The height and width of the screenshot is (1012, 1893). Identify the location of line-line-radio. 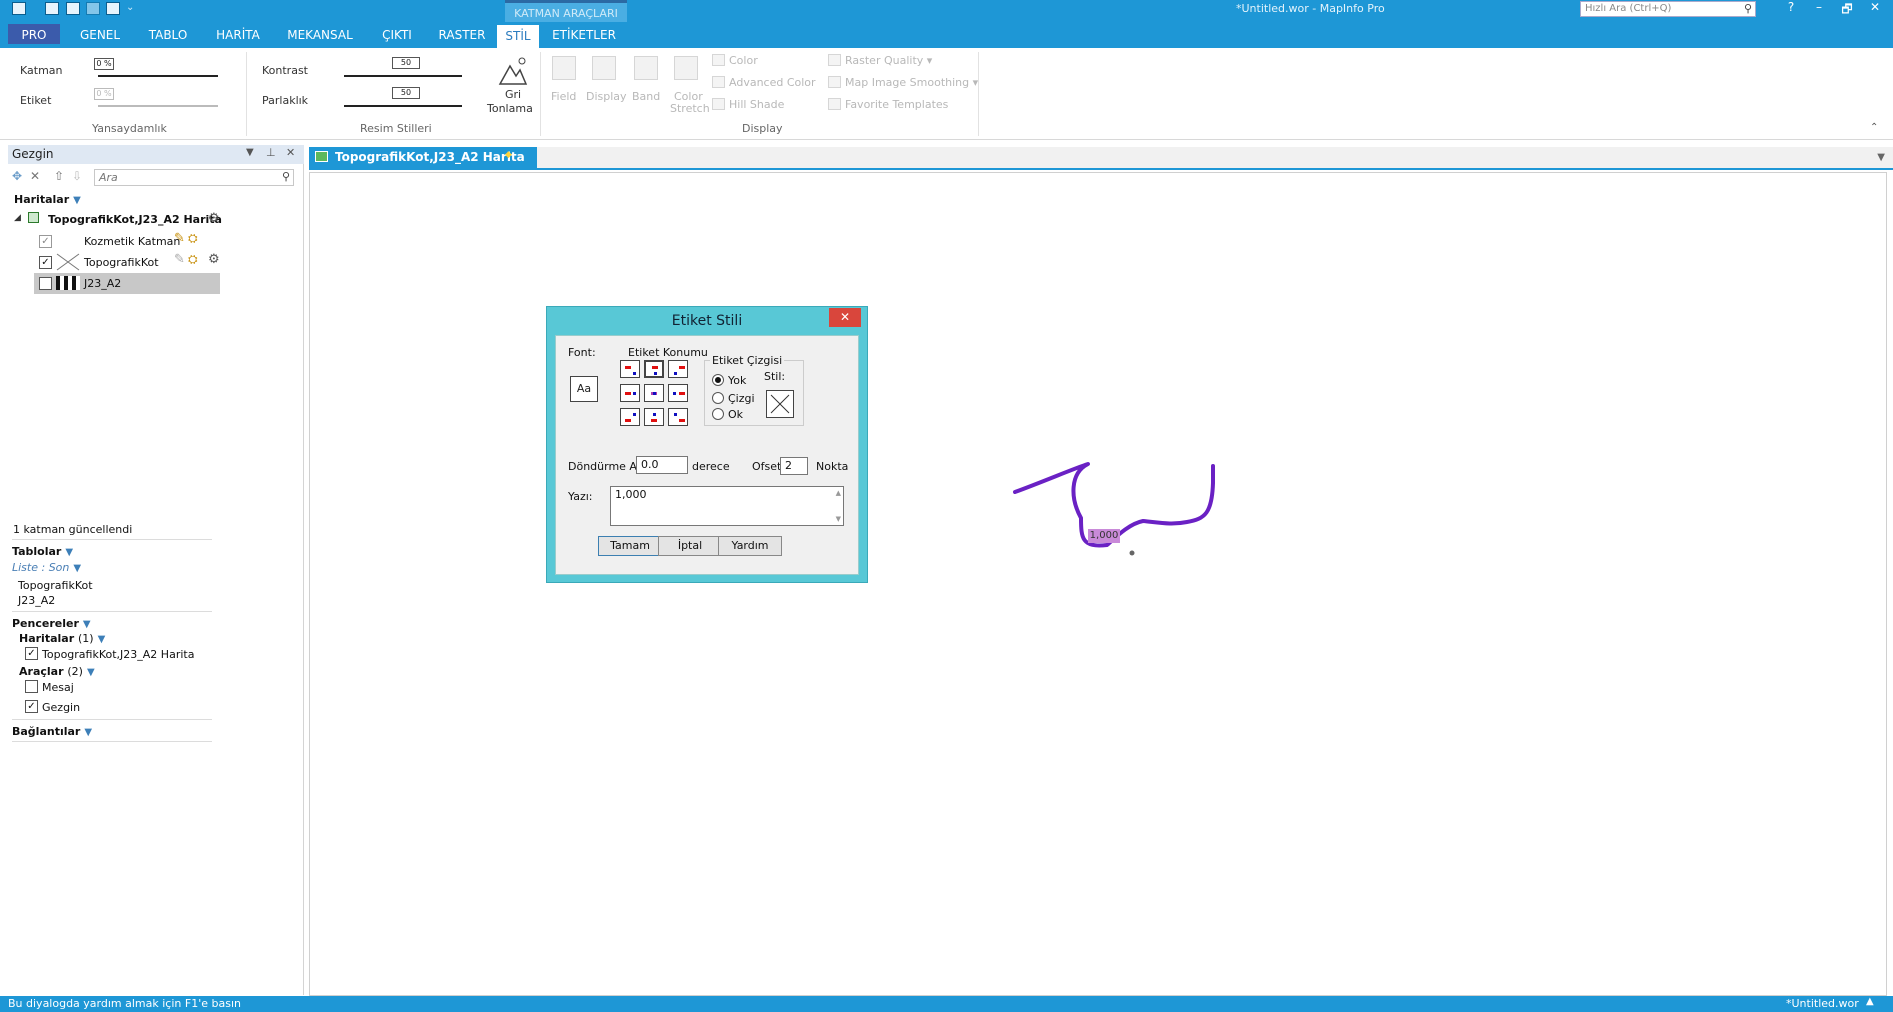
(718, 398).